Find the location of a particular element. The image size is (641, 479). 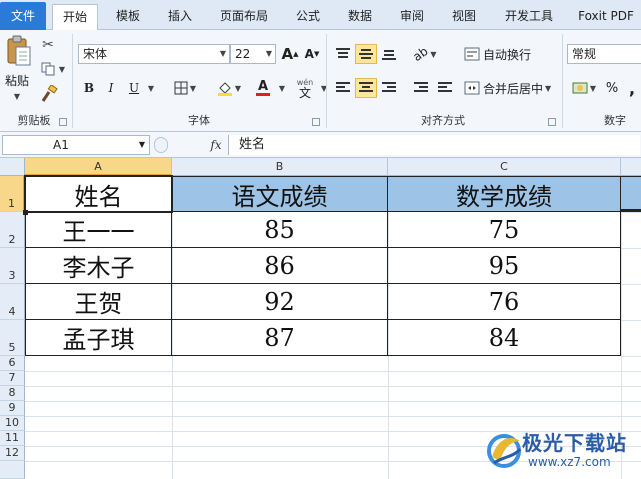

tab-formulas: 公式 is located at coordinates (308, 17).